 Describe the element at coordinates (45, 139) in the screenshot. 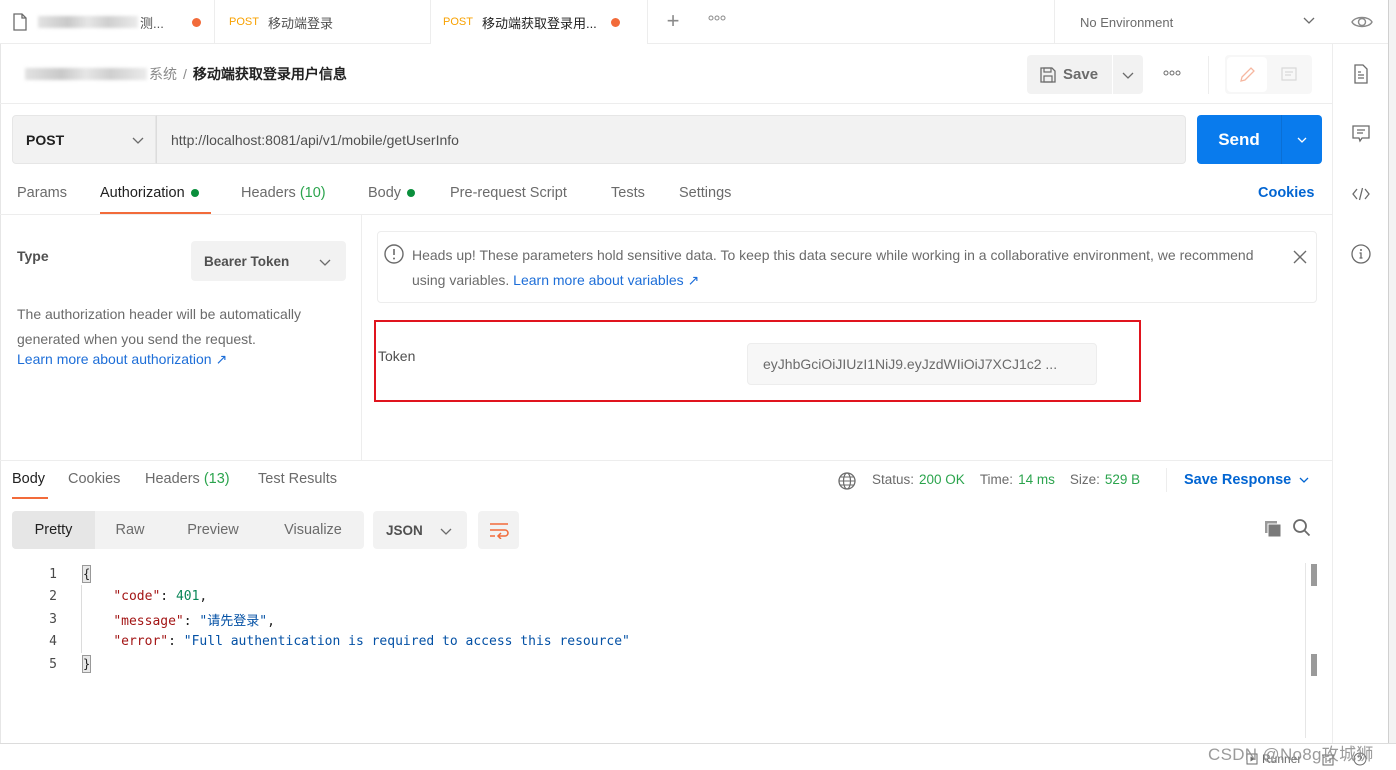

I see `method-value: POST` at that location.